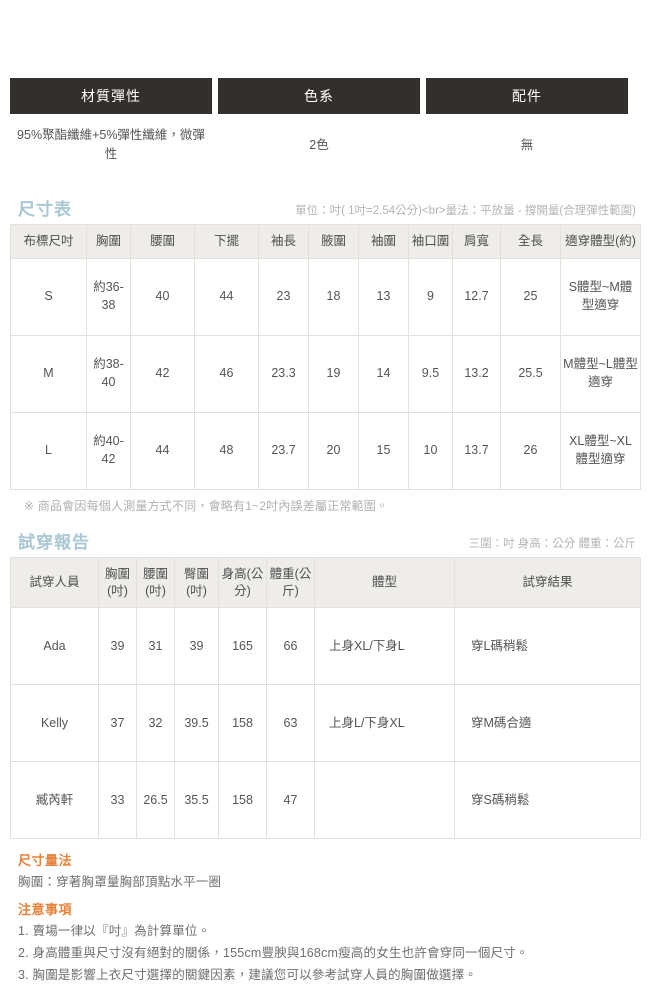  Describe the element at coordinates (290, 723) in the screenshot. I see `fit-cell-weight: 63` at that location.